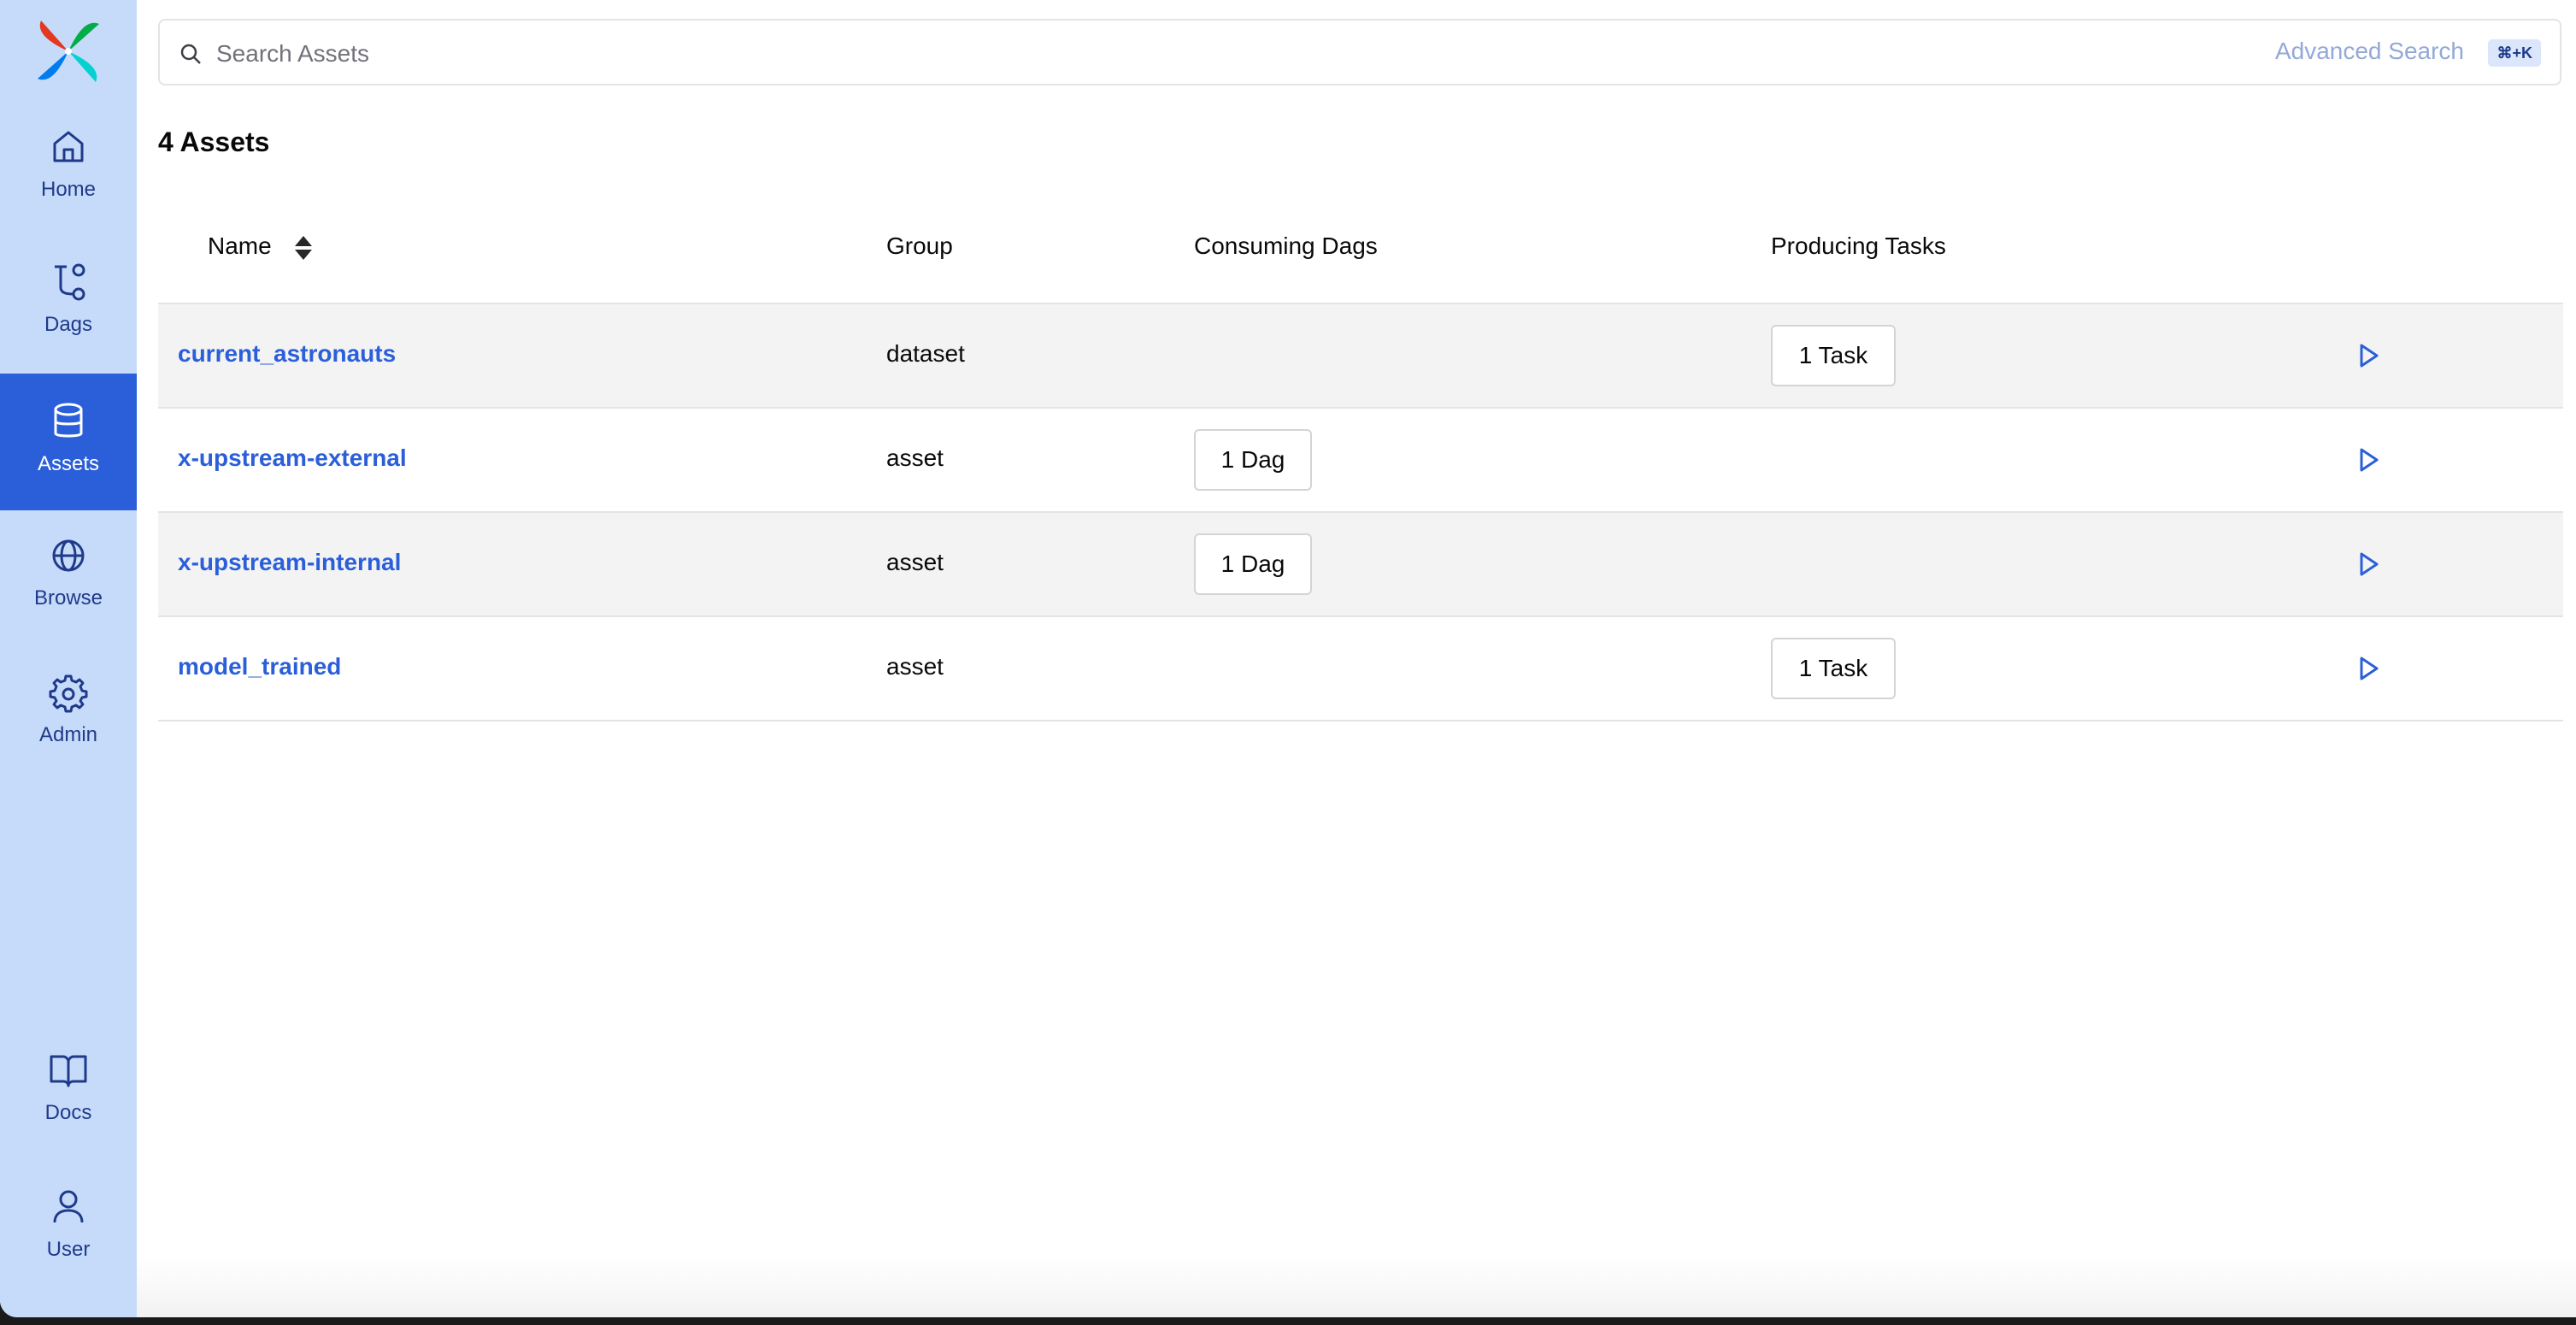  What do you see at coordinates (2514, 53) in the screenshot?
I see `shortcut-badge: ⌘+K` at bounding box center [2514, 53].